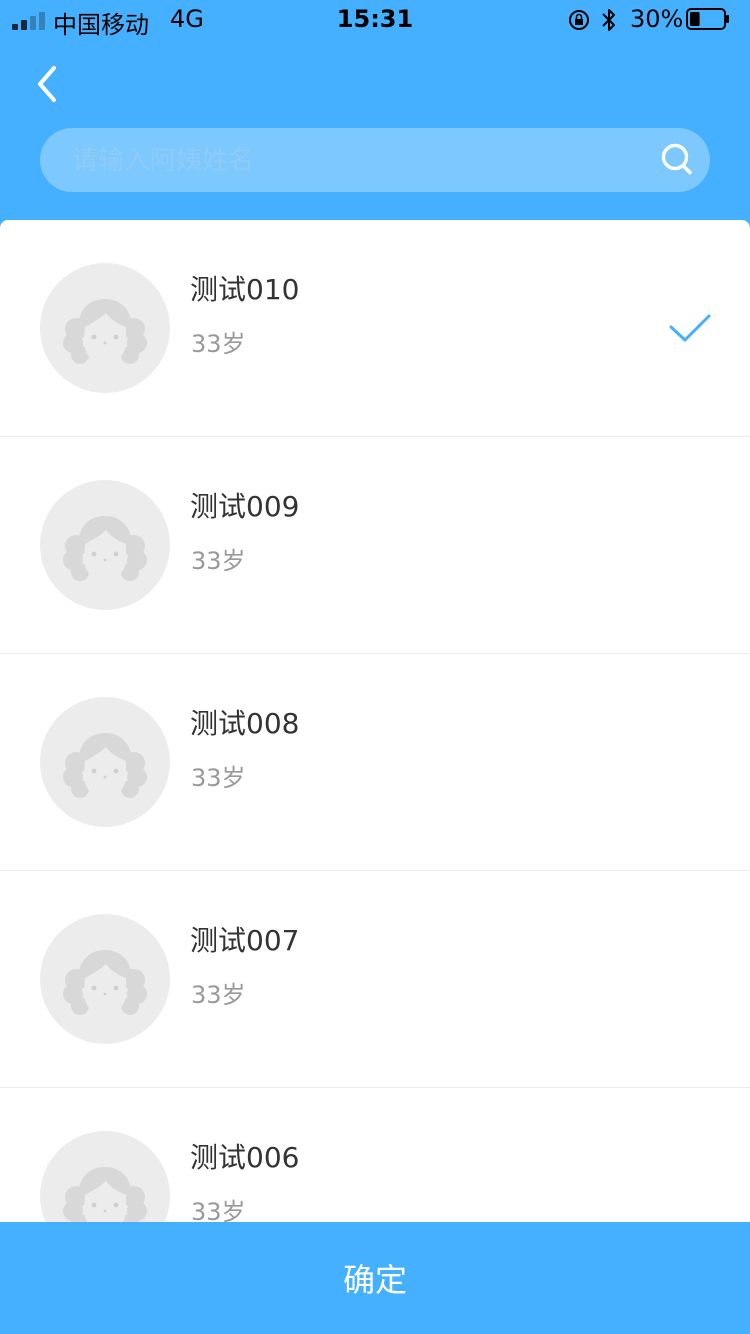 This screenshot has width=750, height=1334. What do you see at coordinates (608, 20) in the screenshot?
I see `bluetooth-icon` at bounding box center [608, 20].